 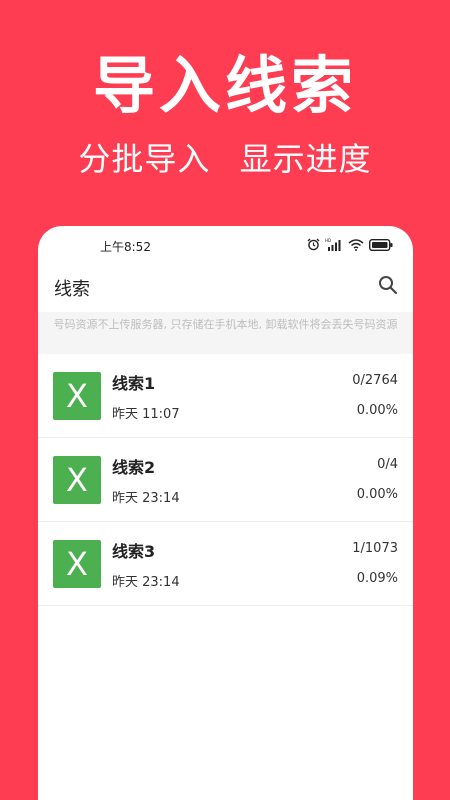 I want to click on list-item: X 线索2 昨天 23:14 0/4 0.00%, so click(x=225, y=480).